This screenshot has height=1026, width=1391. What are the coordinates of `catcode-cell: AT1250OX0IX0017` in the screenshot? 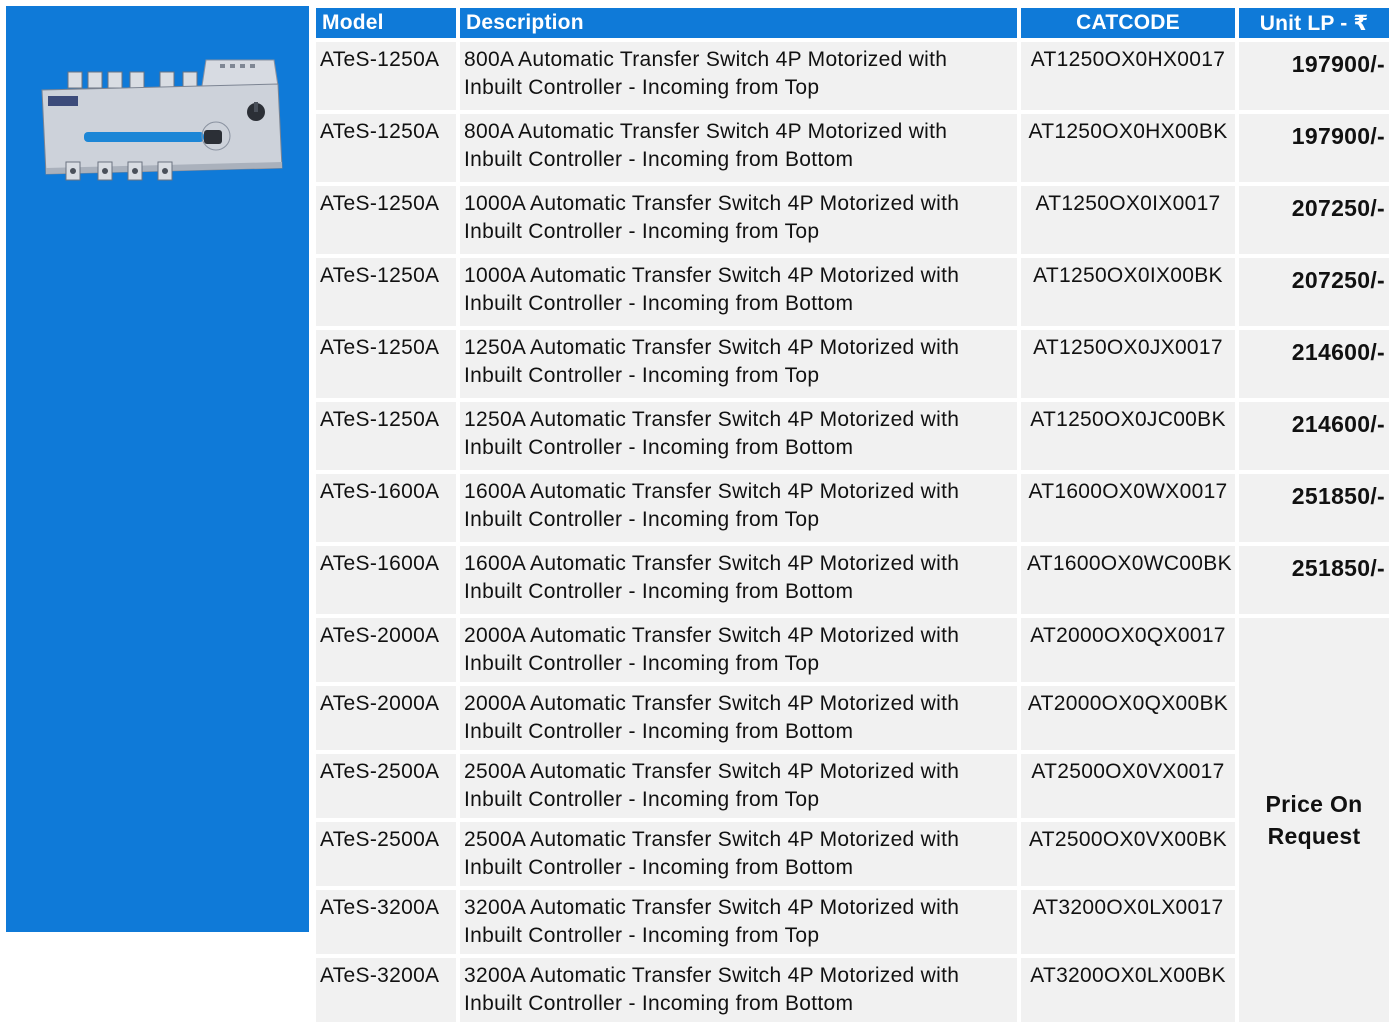 It's located at (1128, 220).